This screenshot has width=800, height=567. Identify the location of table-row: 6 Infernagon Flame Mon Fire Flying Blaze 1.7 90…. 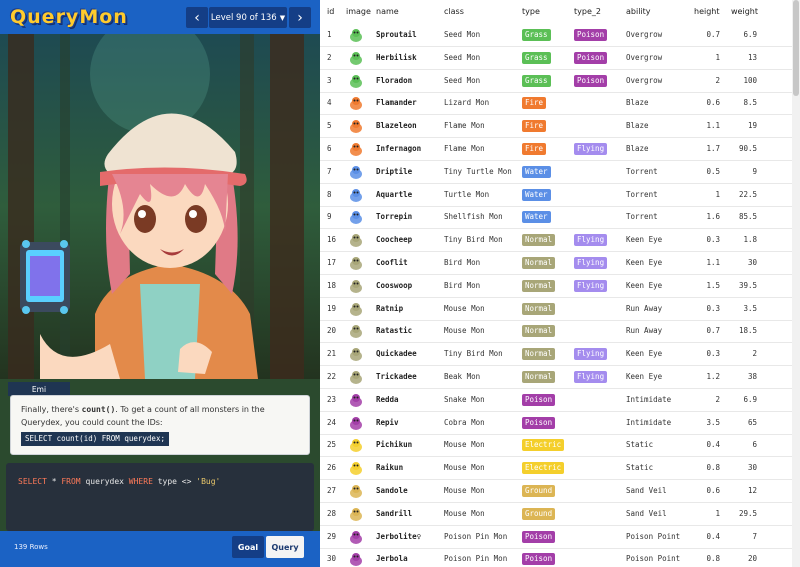
(560, 149).